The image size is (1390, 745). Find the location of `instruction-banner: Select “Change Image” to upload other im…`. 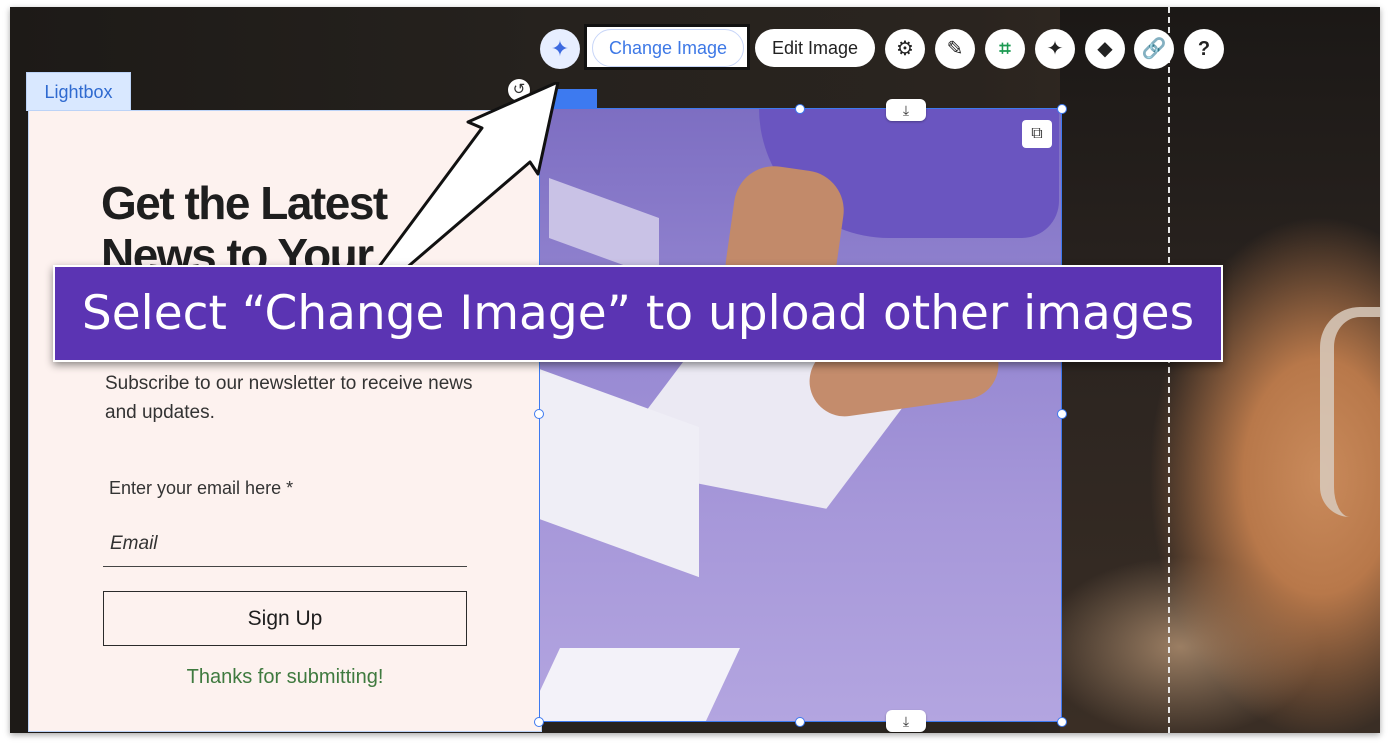

instruction-banner: Select “Change Image” to upload other im… is located at coordinates (638, 313).